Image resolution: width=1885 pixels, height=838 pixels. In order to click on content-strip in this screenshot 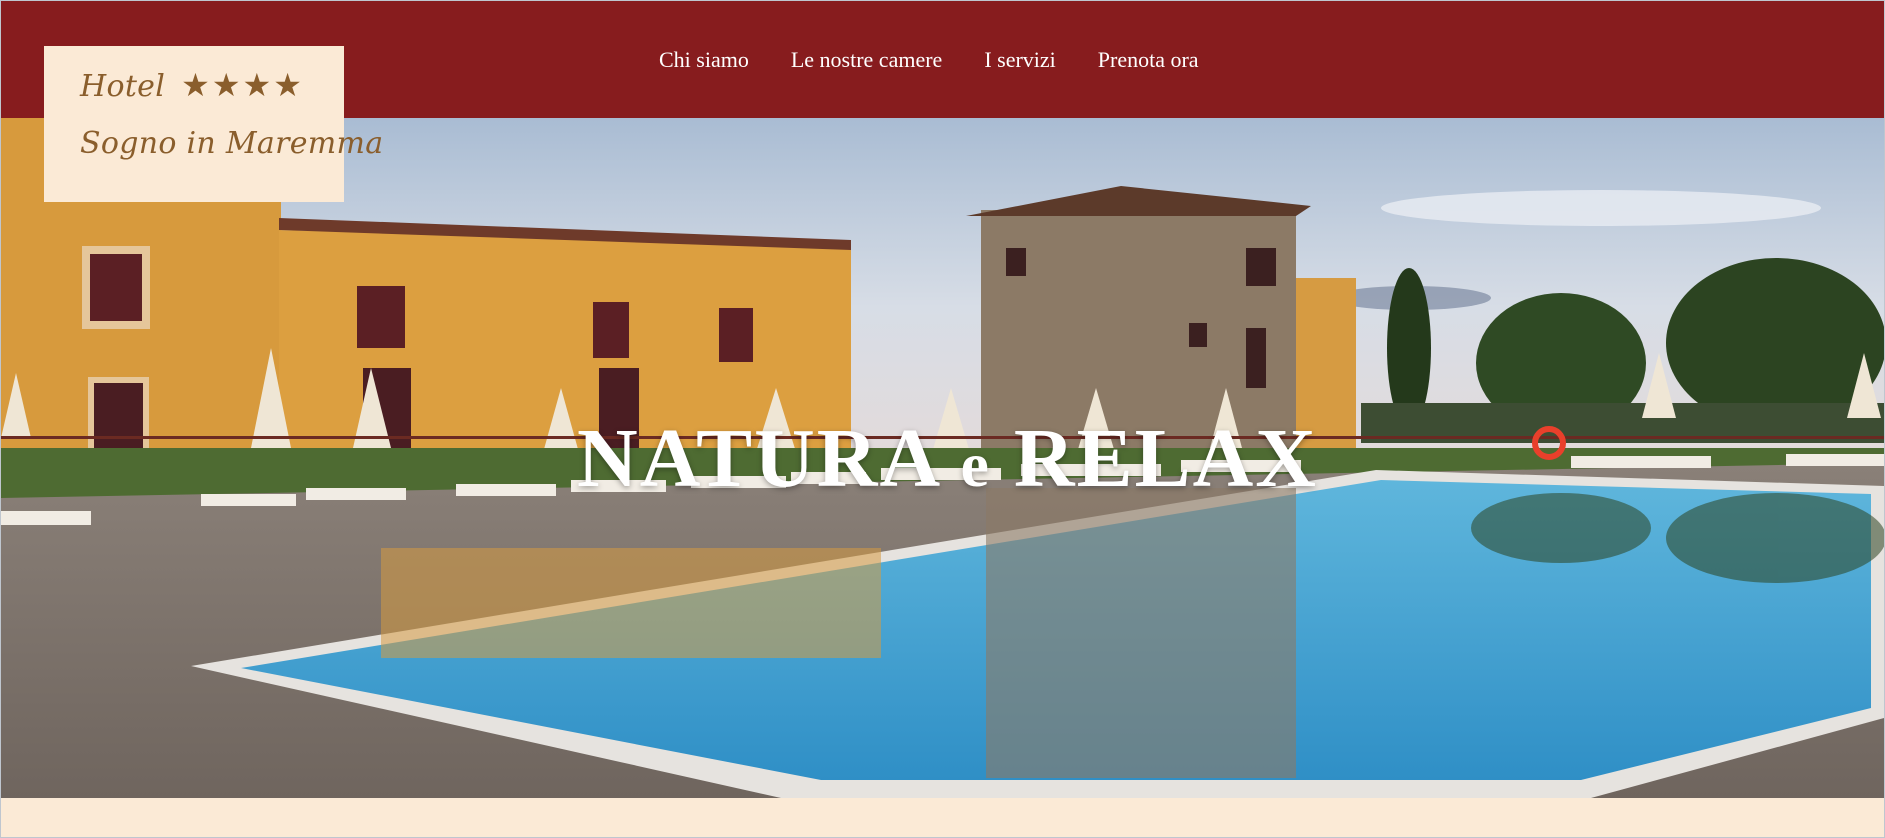, I will do `click(942, 817)`.